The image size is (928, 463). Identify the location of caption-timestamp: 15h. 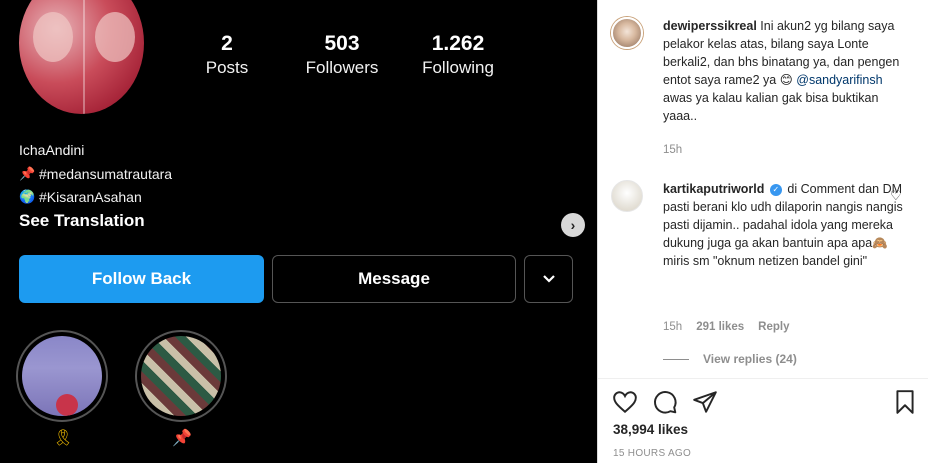
(672, 150).